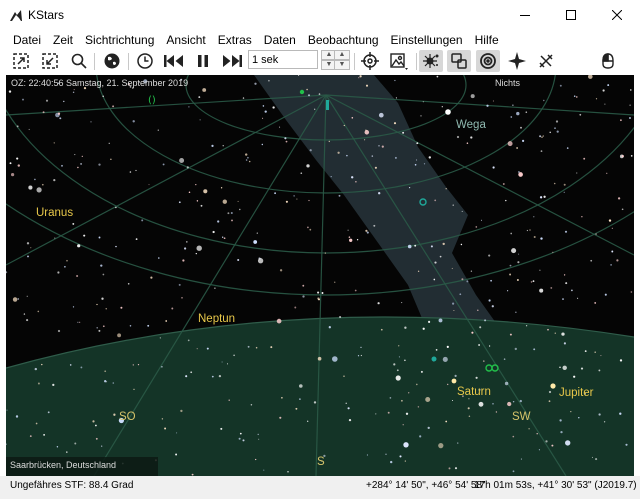 The width and height of the screenshot is (640, 499). I want to click on time-scale-spin-down: ▼, so click(342, 65).